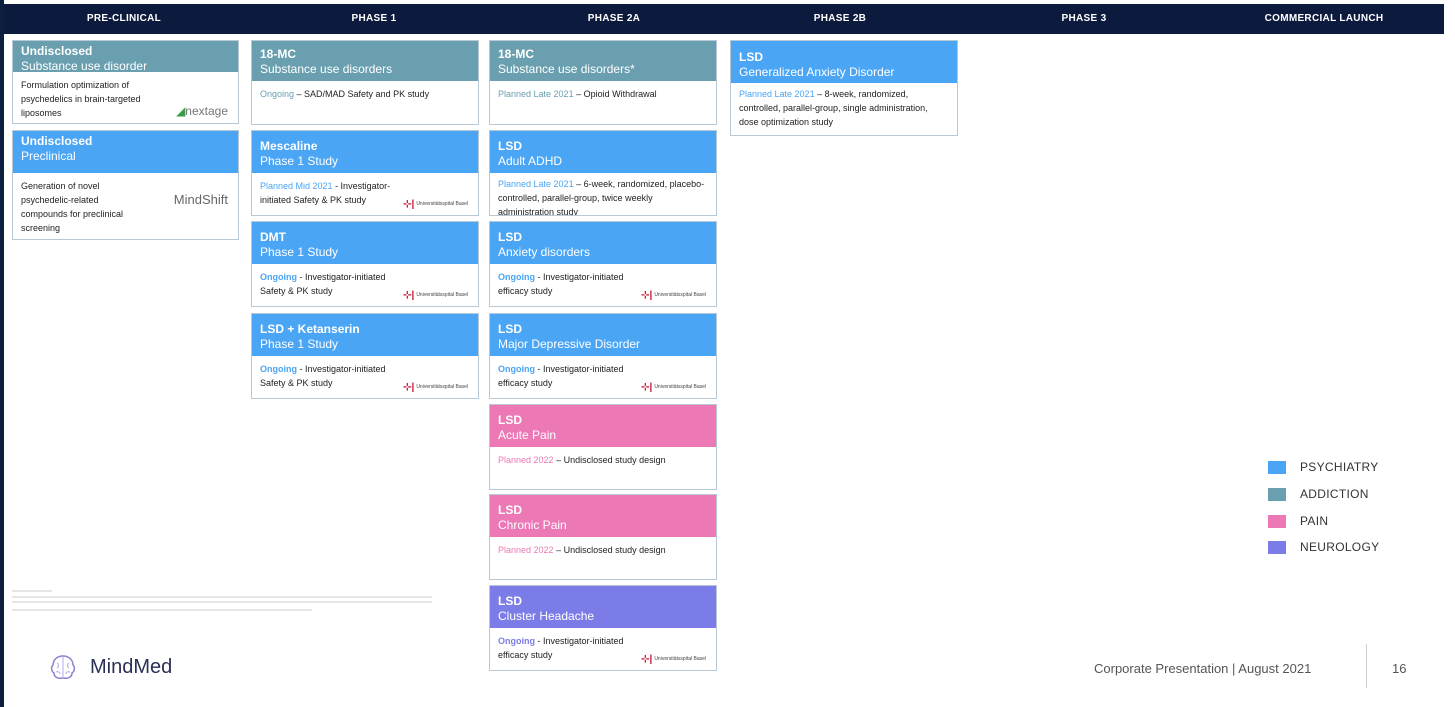  Describe the element at coordinates (374, 18) in the screenshot. I see `phase-1: PHASE 1` at that location.